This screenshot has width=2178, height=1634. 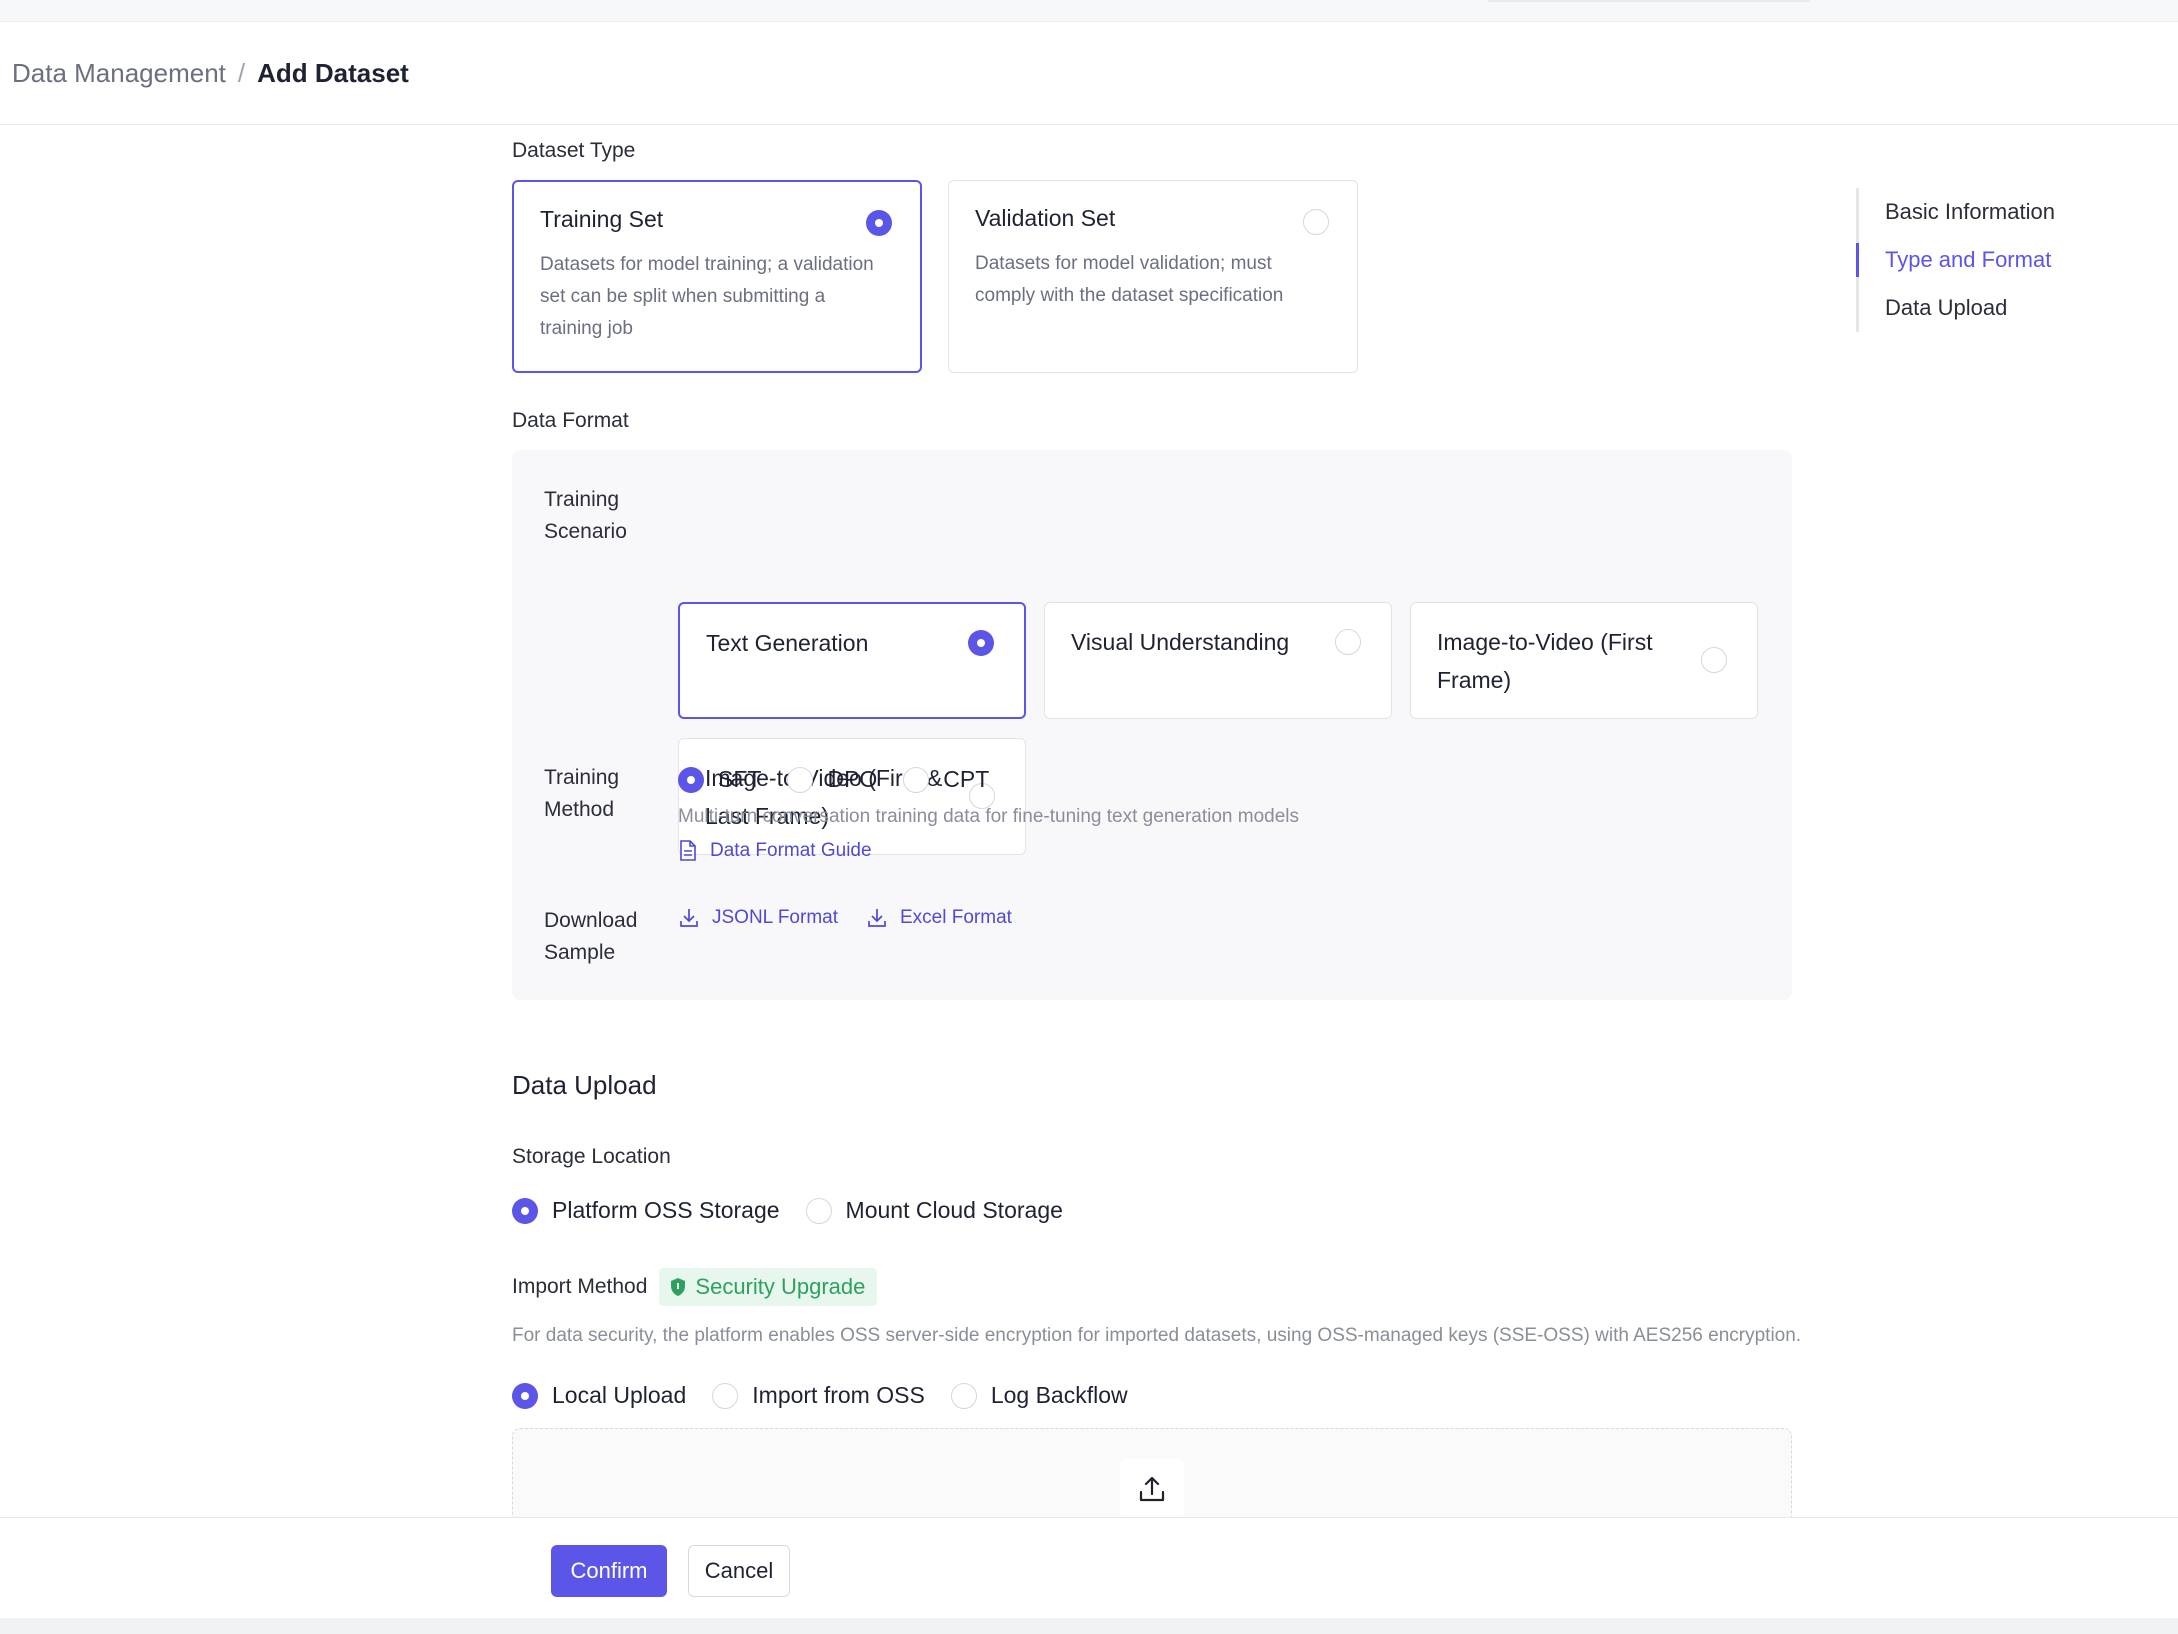 I want to click on anchor-data-upload: Data Upload, so click(x=1970, y=308).